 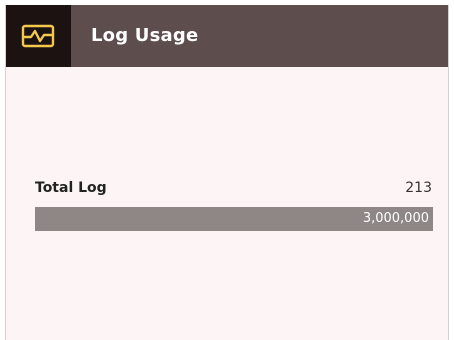 What do you see at coordinates (395, 218) in the screenshot?
I see `usage-max-value: 3,000,000` at bounding box center [395, 218].